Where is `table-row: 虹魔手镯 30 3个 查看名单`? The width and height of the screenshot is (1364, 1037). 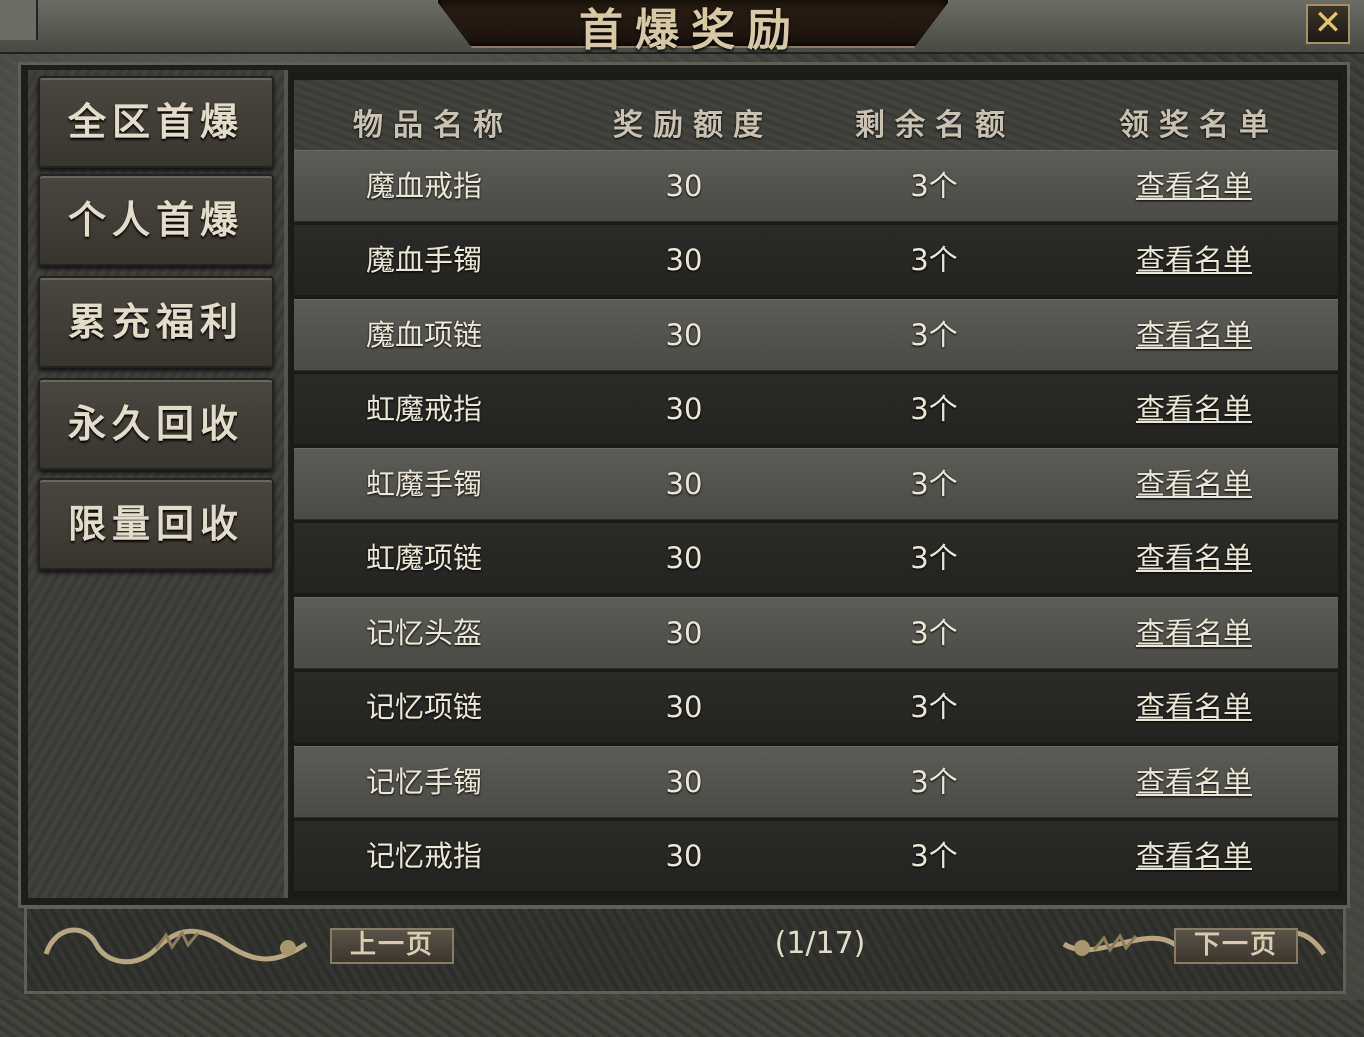 table-row: 虹魔手镯 30 3个 查看名单 is located at coordinates (816, 484).